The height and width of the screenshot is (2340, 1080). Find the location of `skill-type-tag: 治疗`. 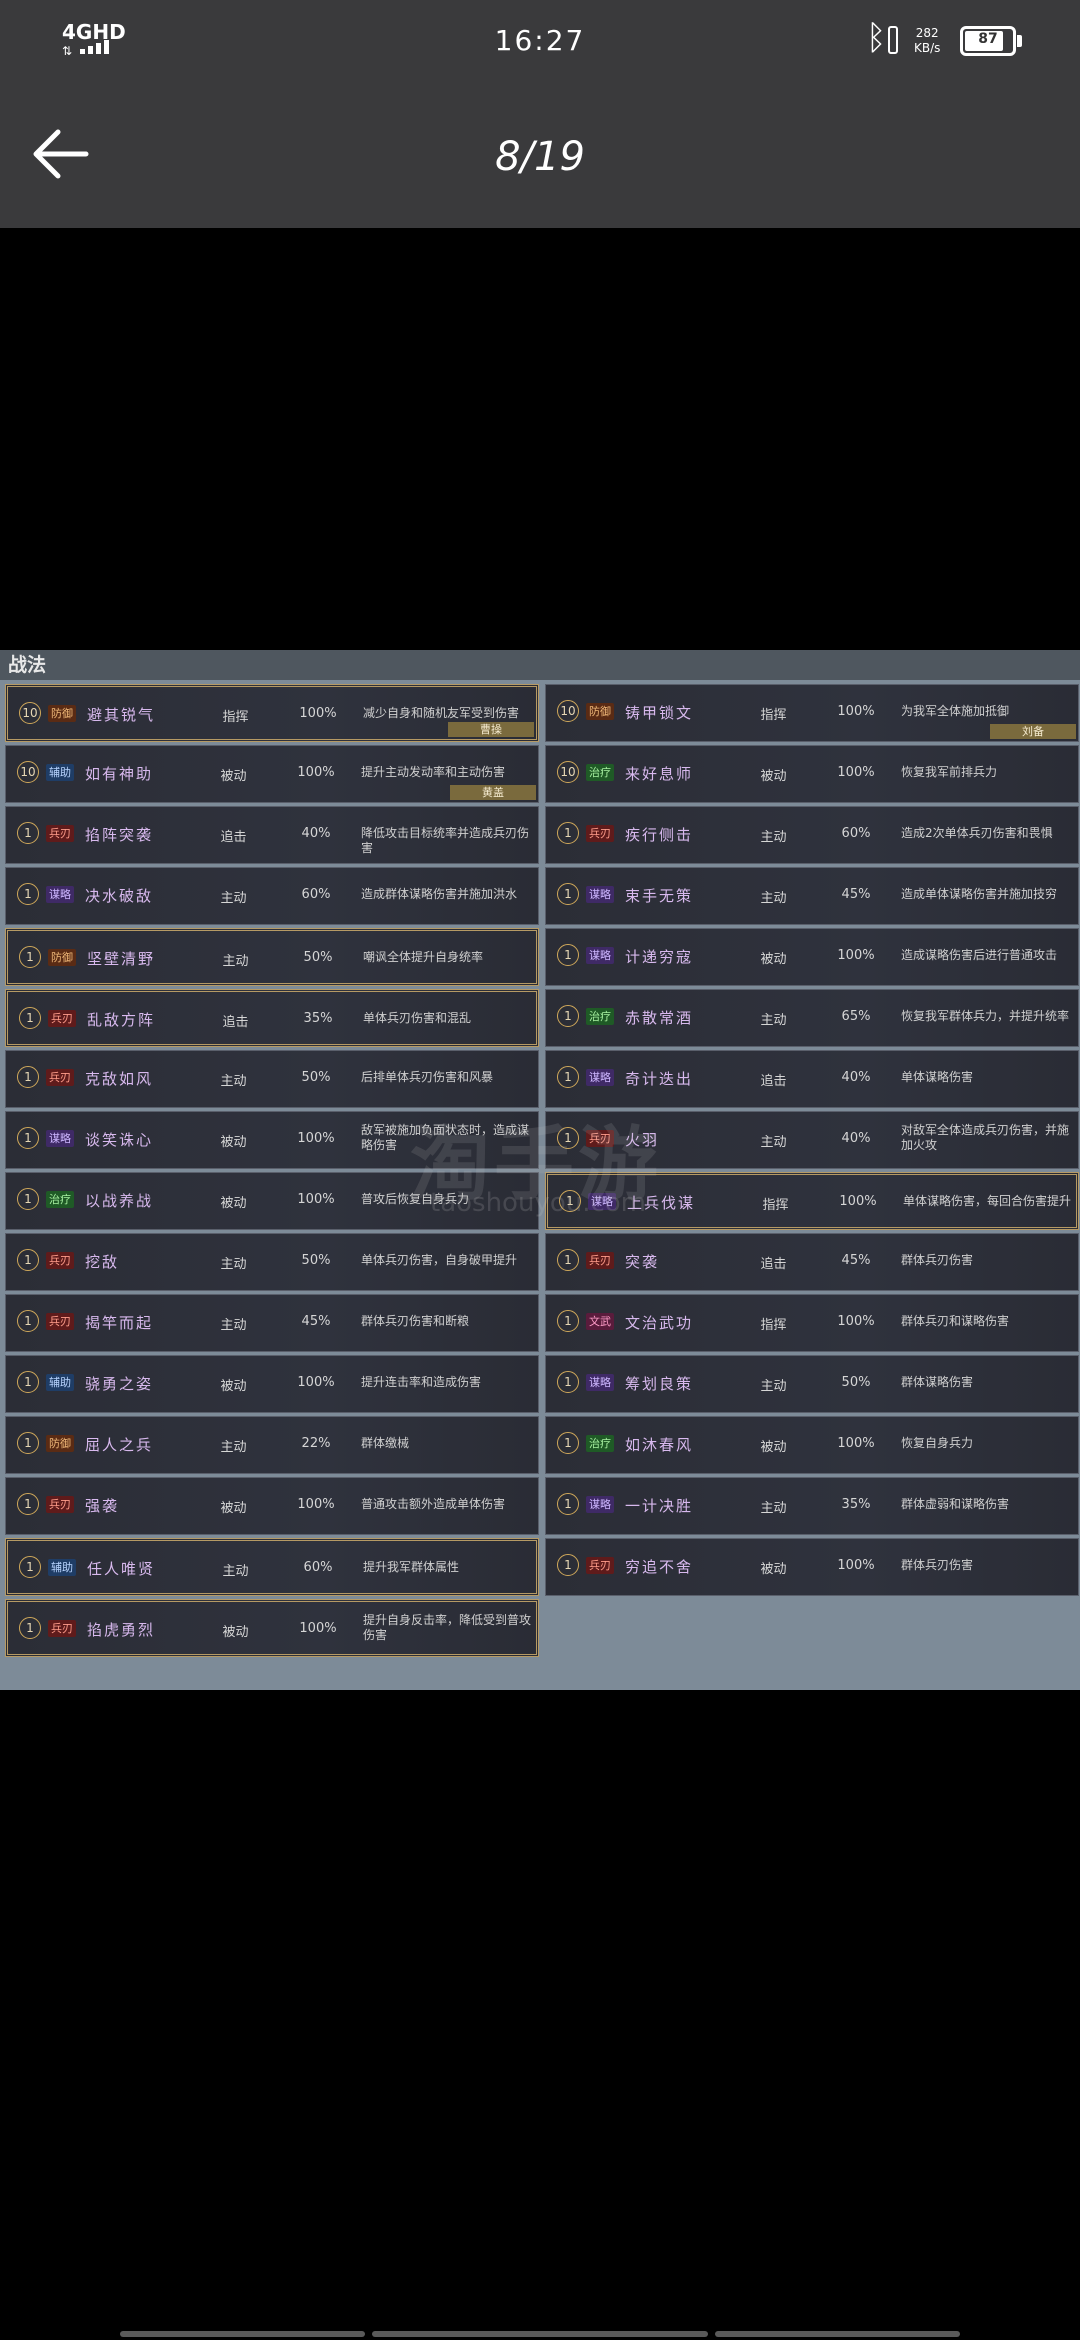

skill-type-tag: 治疗 is located at coordinates (600, 772).